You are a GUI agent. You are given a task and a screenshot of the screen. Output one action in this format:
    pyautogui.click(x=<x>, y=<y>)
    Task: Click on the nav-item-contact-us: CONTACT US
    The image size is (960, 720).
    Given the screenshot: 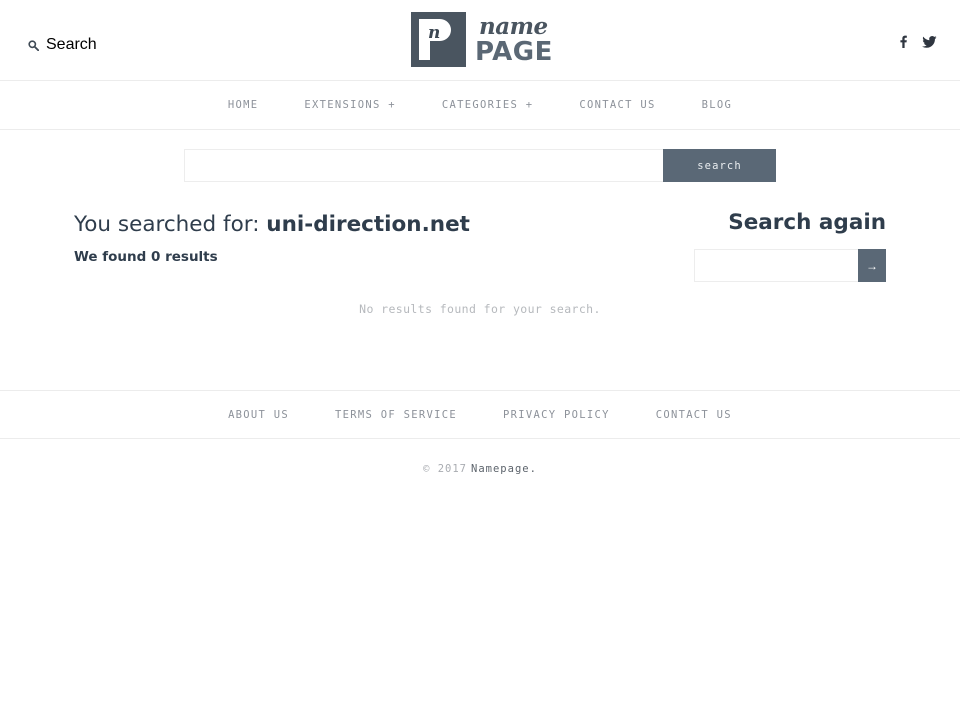 What is the action you would take?
    pyautogui.click(x=617, y=105)
    